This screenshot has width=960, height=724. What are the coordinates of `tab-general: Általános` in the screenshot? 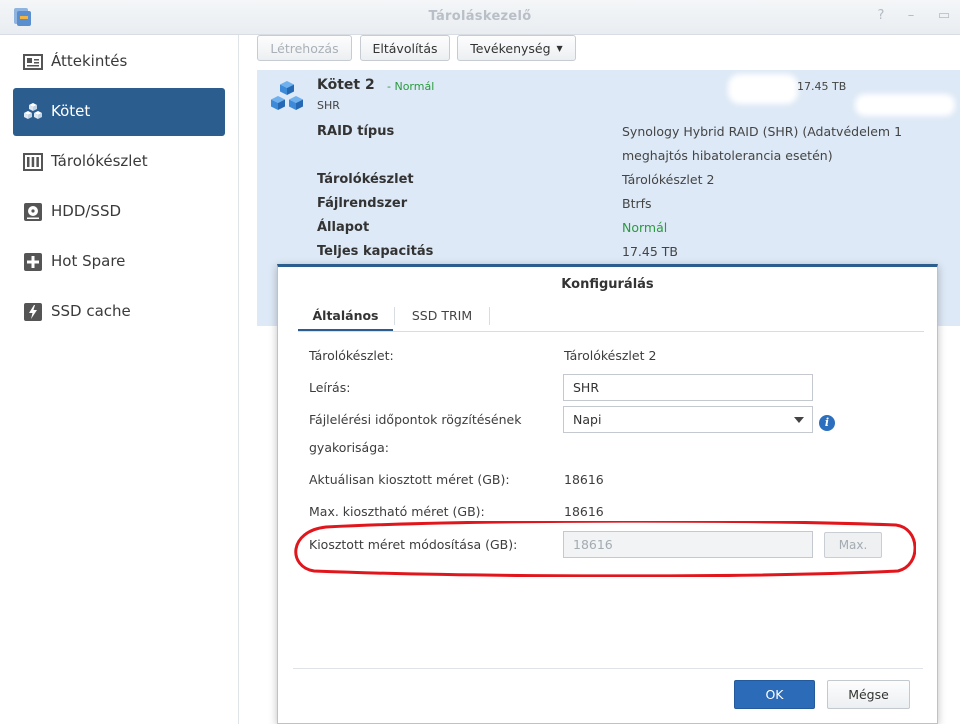 It's located at (345, 316).